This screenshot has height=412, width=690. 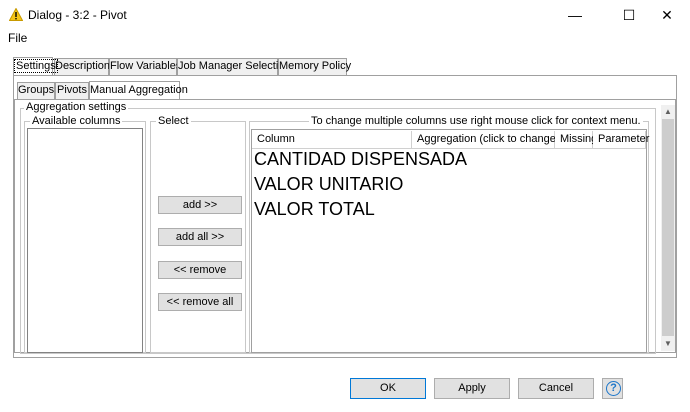 What do you see at coordinates (200, 205) in the screenshot?
I see `add-button: add >>` at bounding box center [200, 205].